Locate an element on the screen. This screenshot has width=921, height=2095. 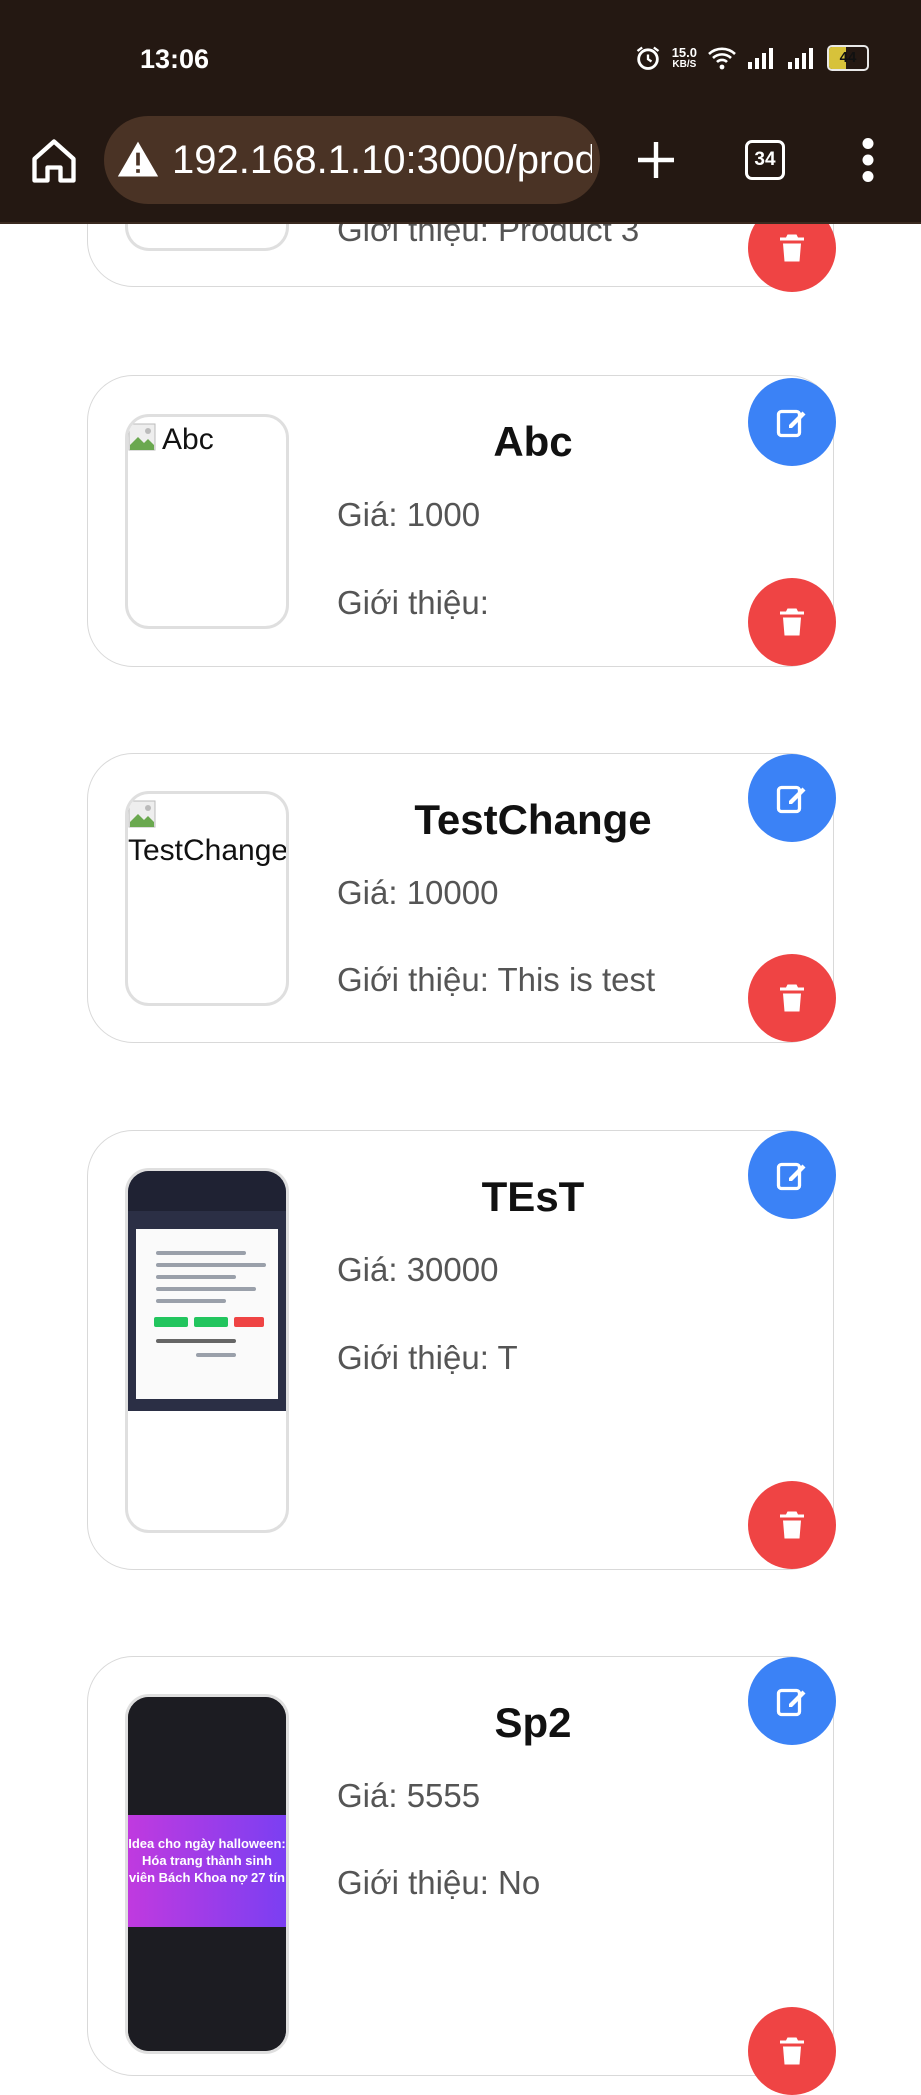
more-menu-icon is located at coordinates (868, 160).